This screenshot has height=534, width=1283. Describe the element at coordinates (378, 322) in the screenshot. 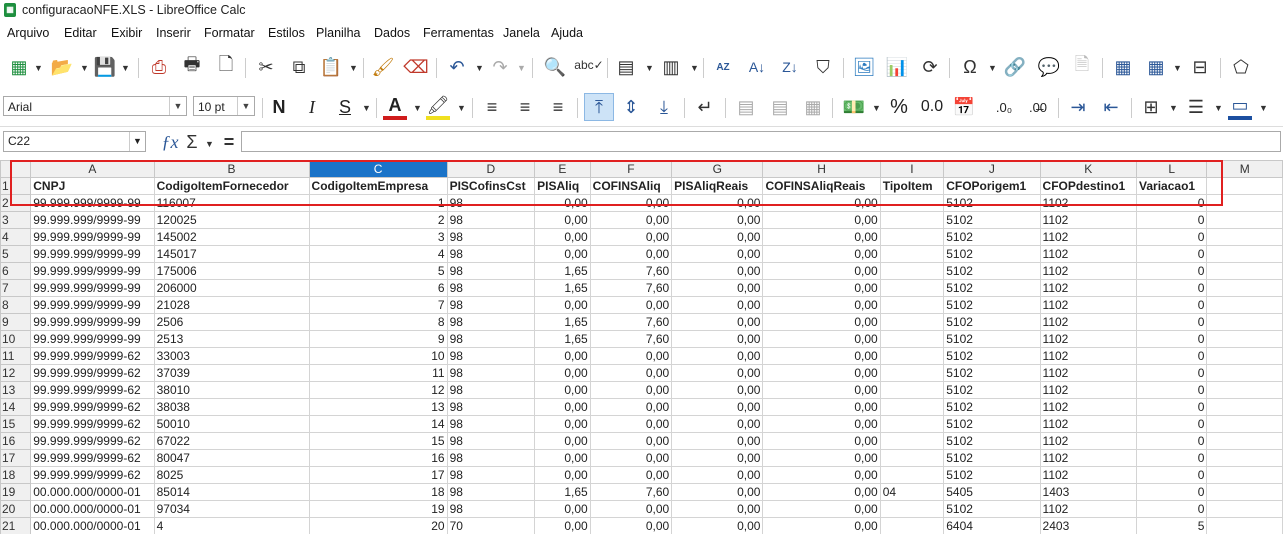

I see `cell: 8` at that location.